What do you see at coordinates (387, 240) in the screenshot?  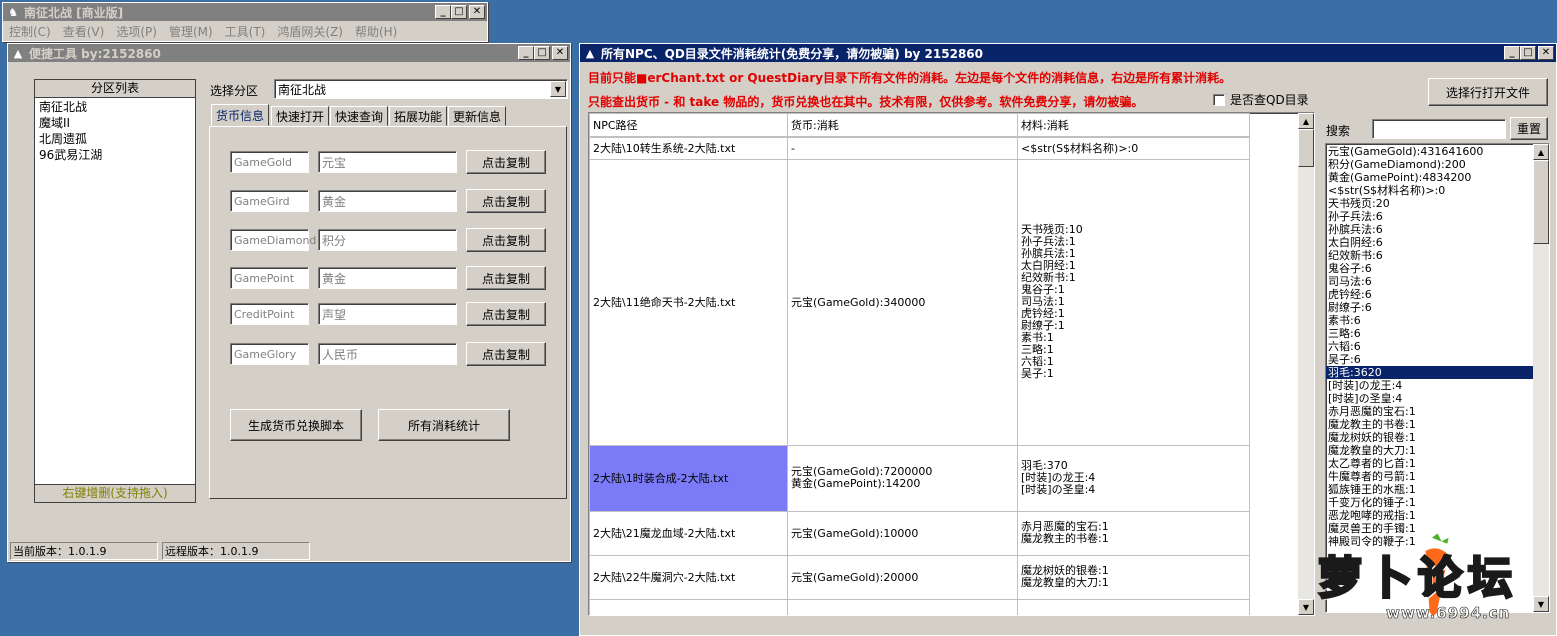 I see `currency-name-field: 积分` at bounding box center [387, 240].